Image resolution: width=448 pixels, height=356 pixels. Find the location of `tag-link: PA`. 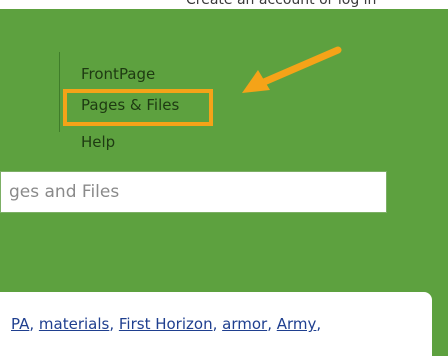

tag-link: PA is located at coordinates (20, 324).